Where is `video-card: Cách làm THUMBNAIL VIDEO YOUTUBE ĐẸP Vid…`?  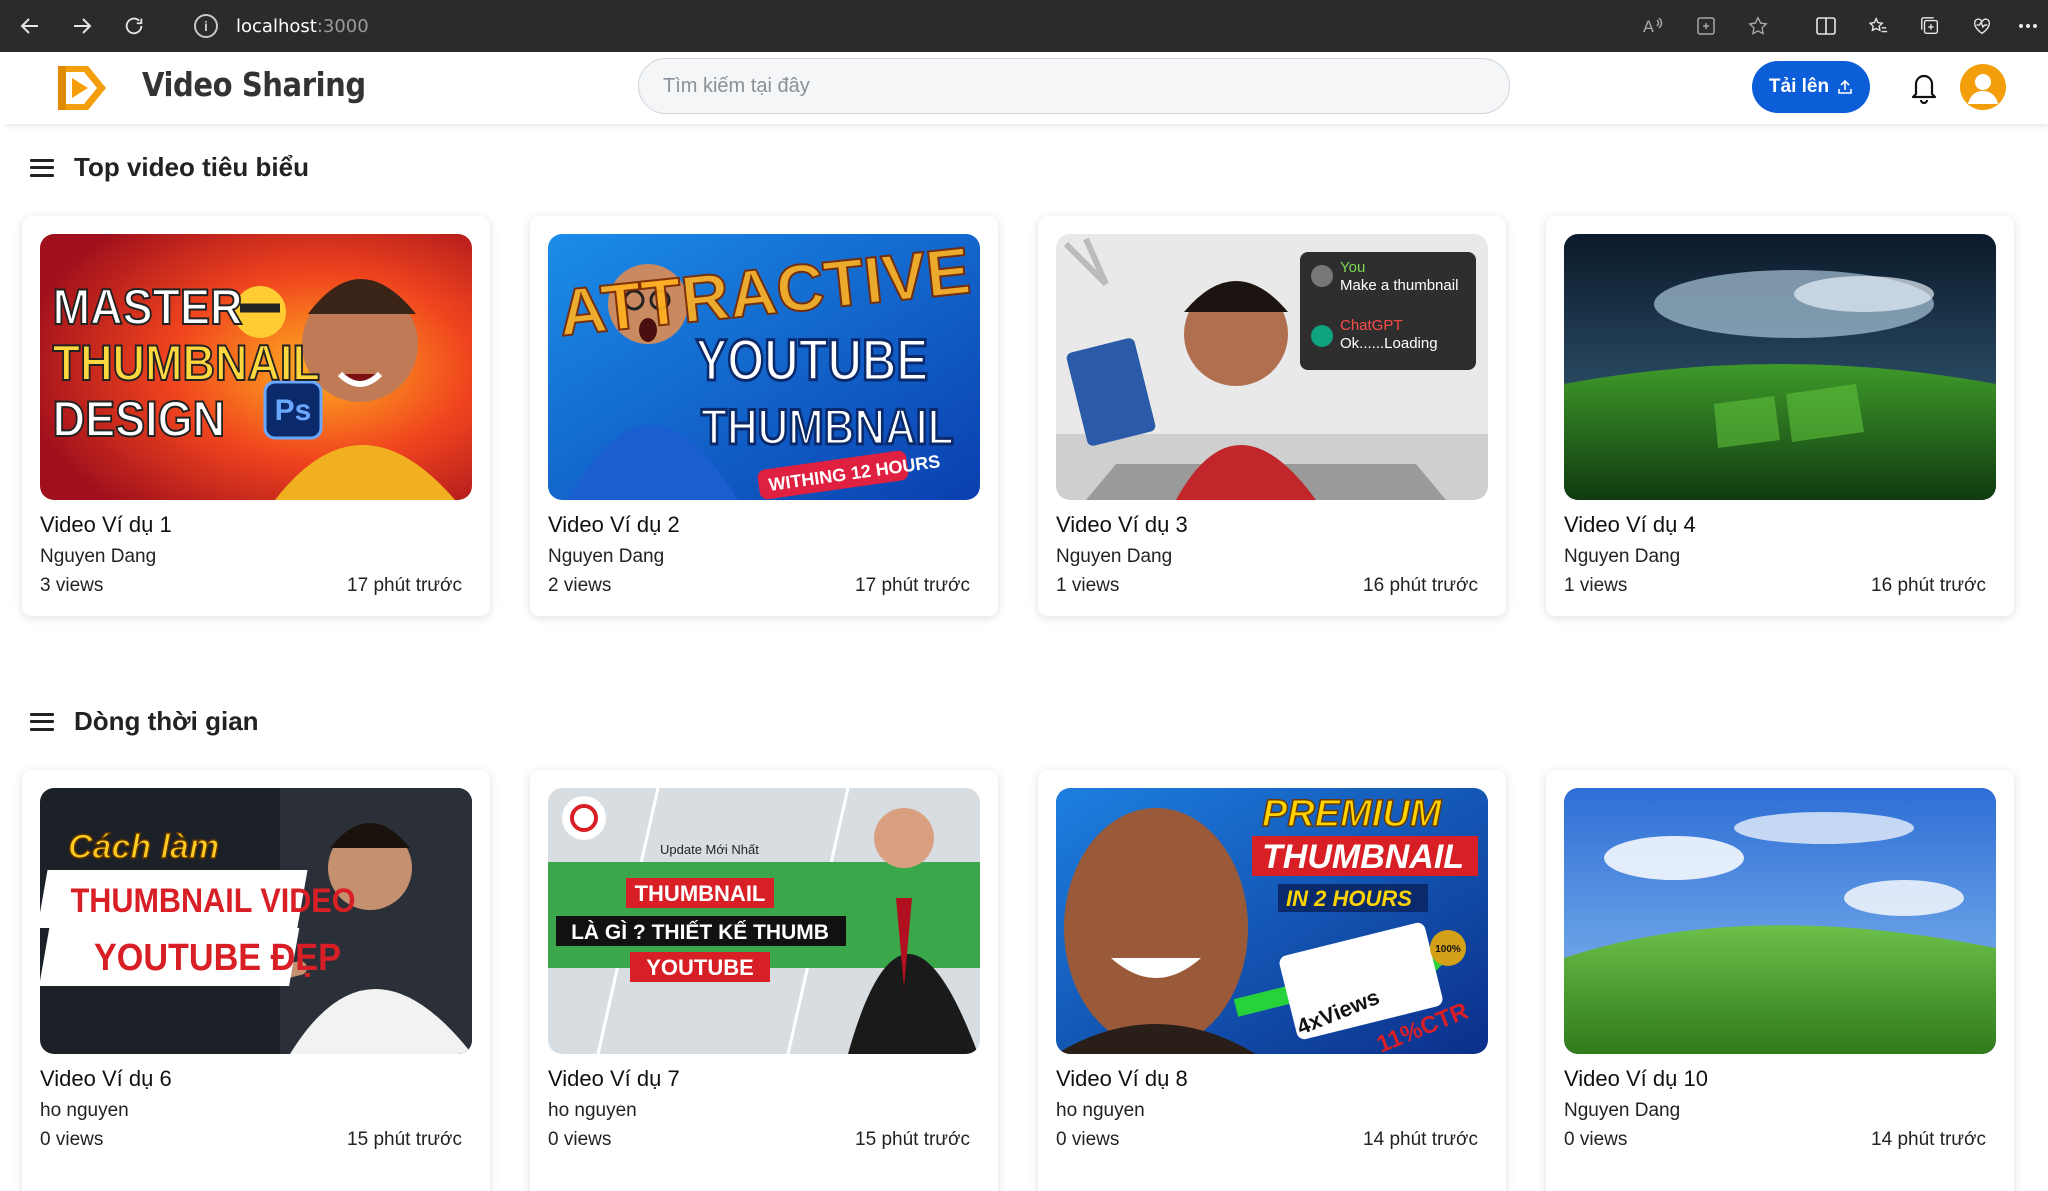
video-card: Cách làm THUMBNAIL VIDEO YOUTUBE ĐẸP Vid… is located at coordinates (256, 980).